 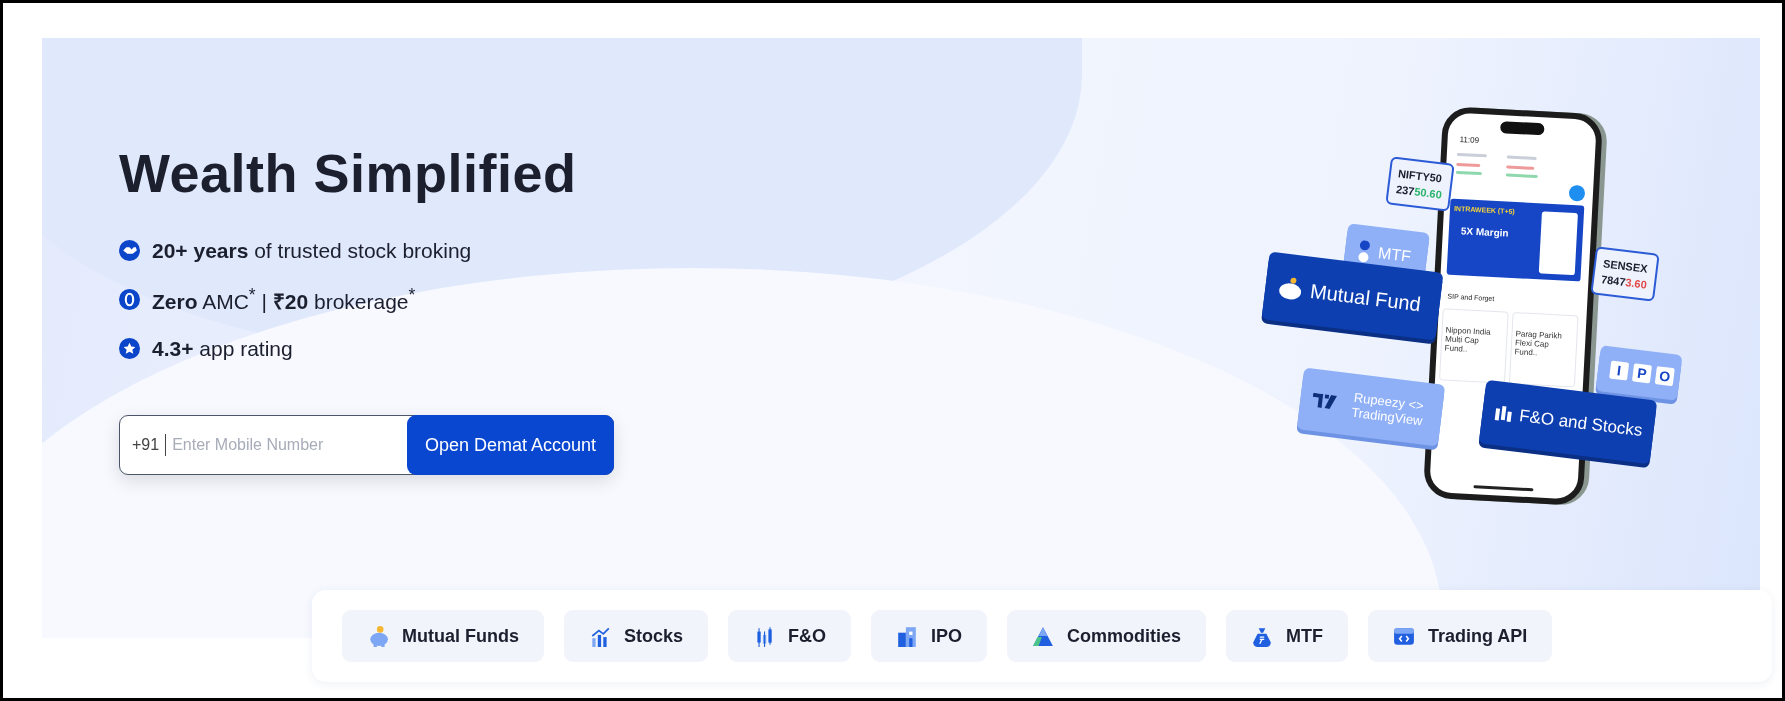 I want to click on money-bag-icon, so click(x=1262, y=636).